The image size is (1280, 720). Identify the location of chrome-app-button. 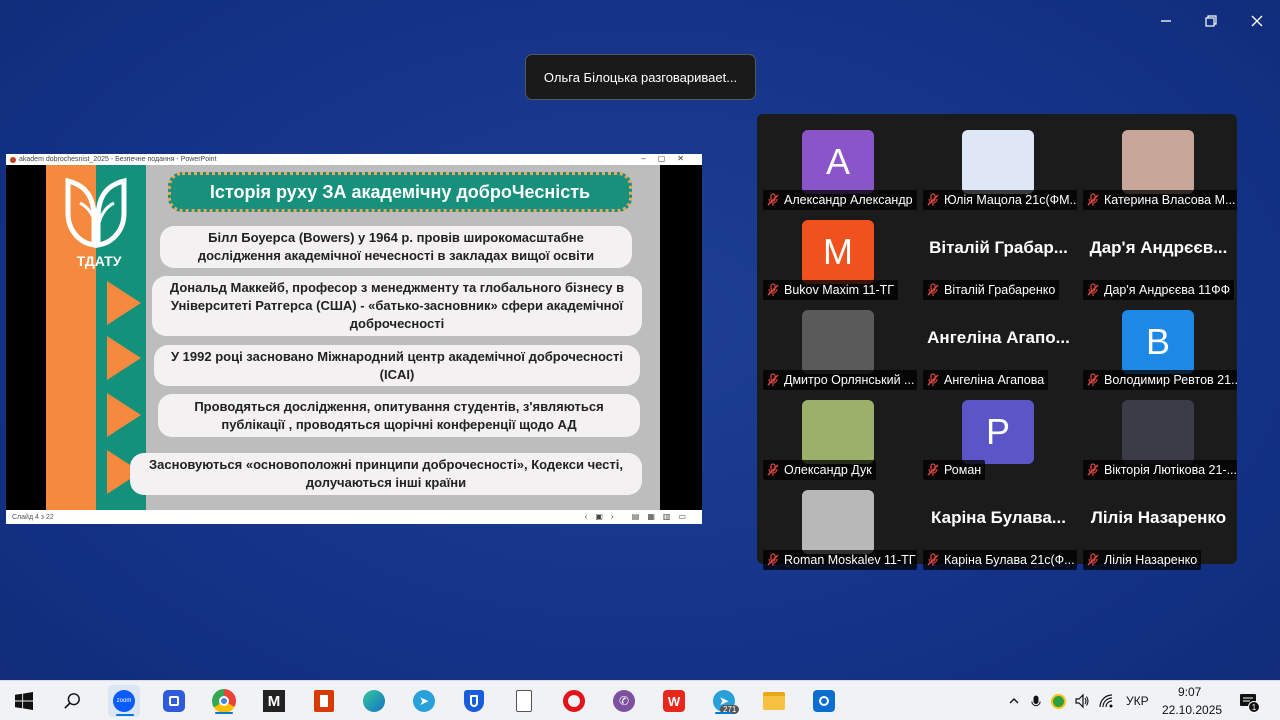
(224, 701).